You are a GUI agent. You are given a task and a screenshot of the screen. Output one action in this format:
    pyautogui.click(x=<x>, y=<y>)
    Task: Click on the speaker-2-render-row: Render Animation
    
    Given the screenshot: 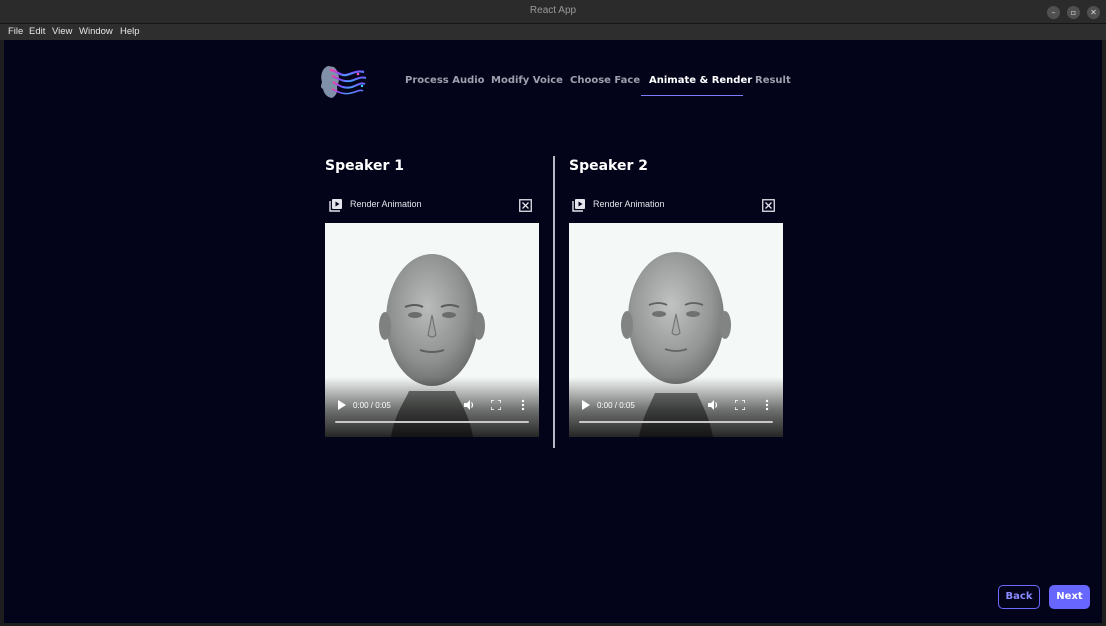 What is the action you would take?
    pyautogui.click(x=674, y=207)
    